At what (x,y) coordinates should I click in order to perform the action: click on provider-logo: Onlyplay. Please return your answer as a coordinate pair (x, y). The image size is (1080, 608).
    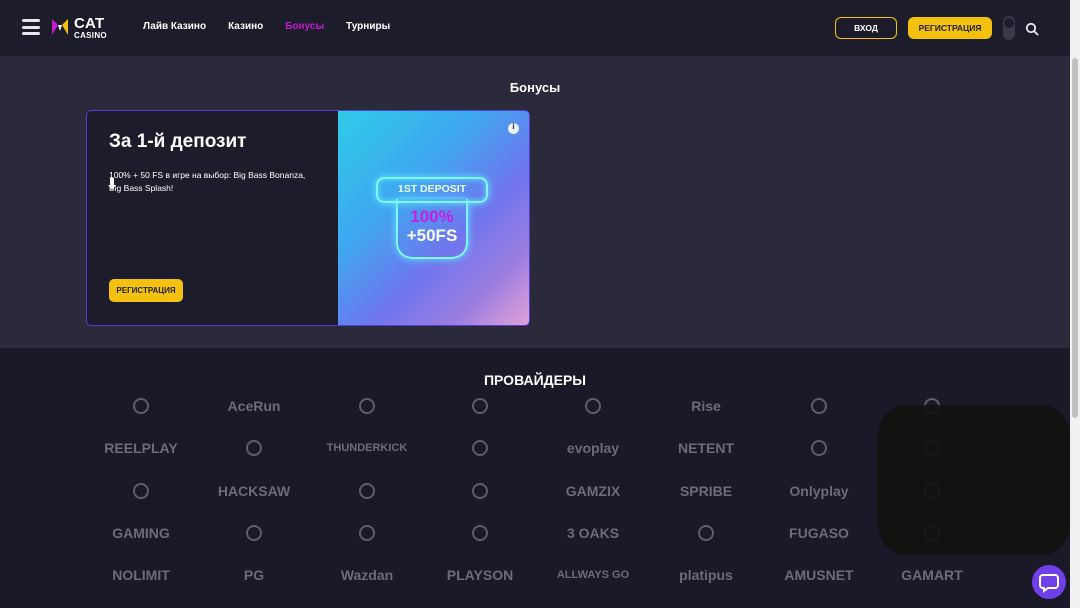
    Looking at the image, I should click on (819, 491).